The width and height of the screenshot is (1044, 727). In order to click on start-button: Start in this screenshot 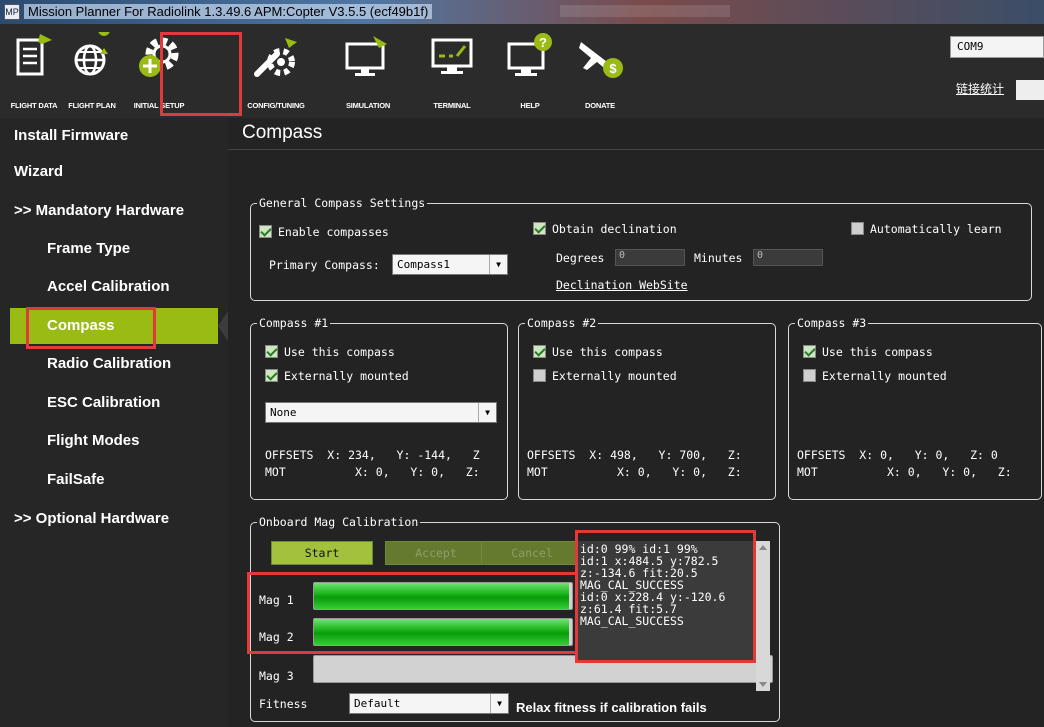, I will do `click(322, 553)`.